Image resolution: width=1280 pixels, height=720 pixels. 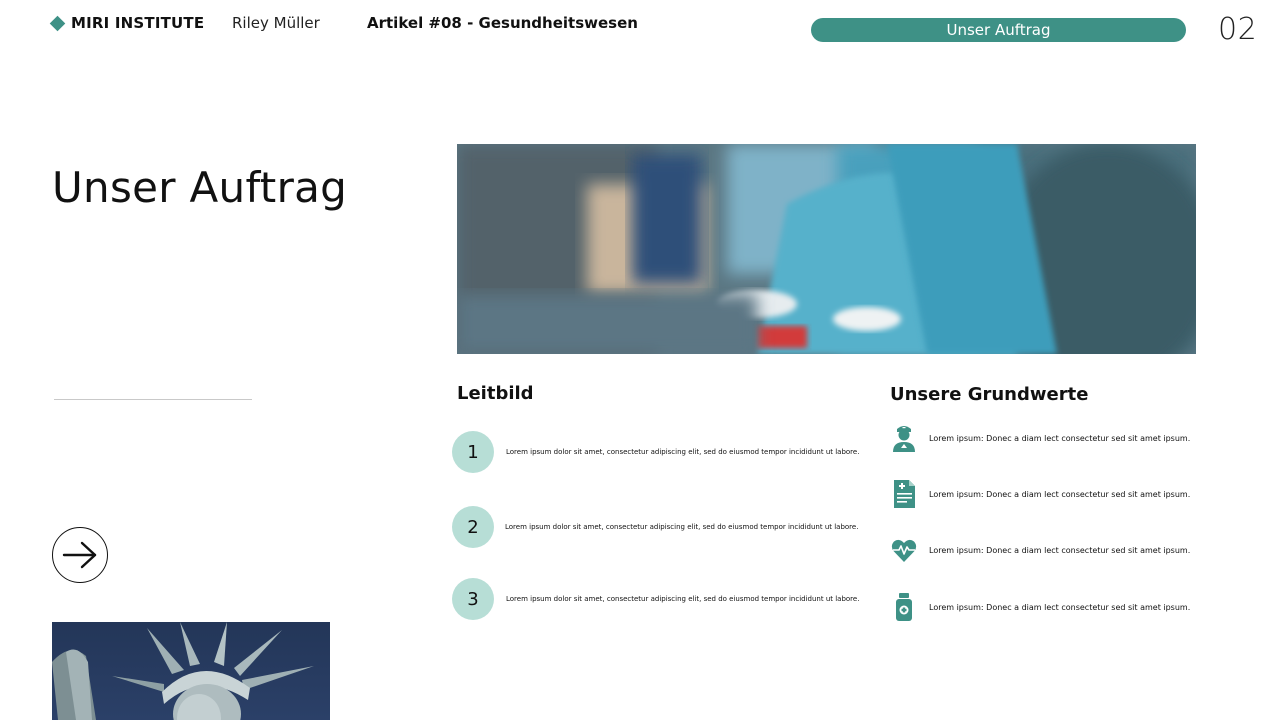 I want to click on medicine-bottle-icon, so click(x=904, y=607).